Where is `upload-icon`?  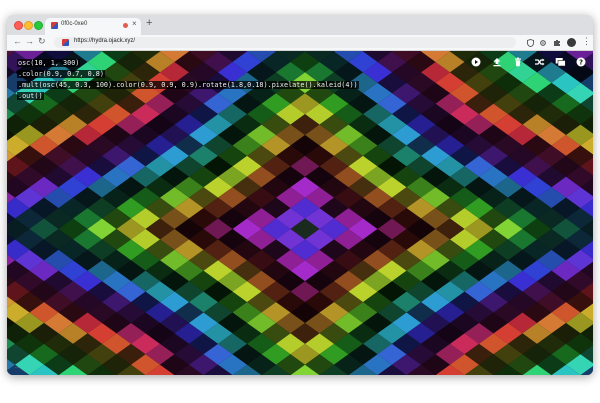
upload-icon is located at coordinates (497, 62).